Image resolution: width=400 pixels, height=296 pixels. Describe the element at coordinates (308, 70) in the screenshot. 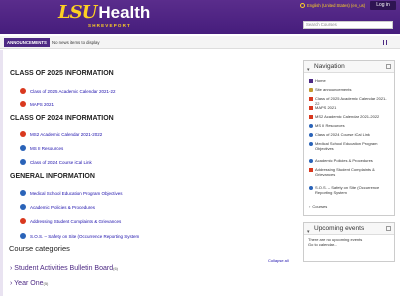

I see `toggle-icon: ▾` at that location.